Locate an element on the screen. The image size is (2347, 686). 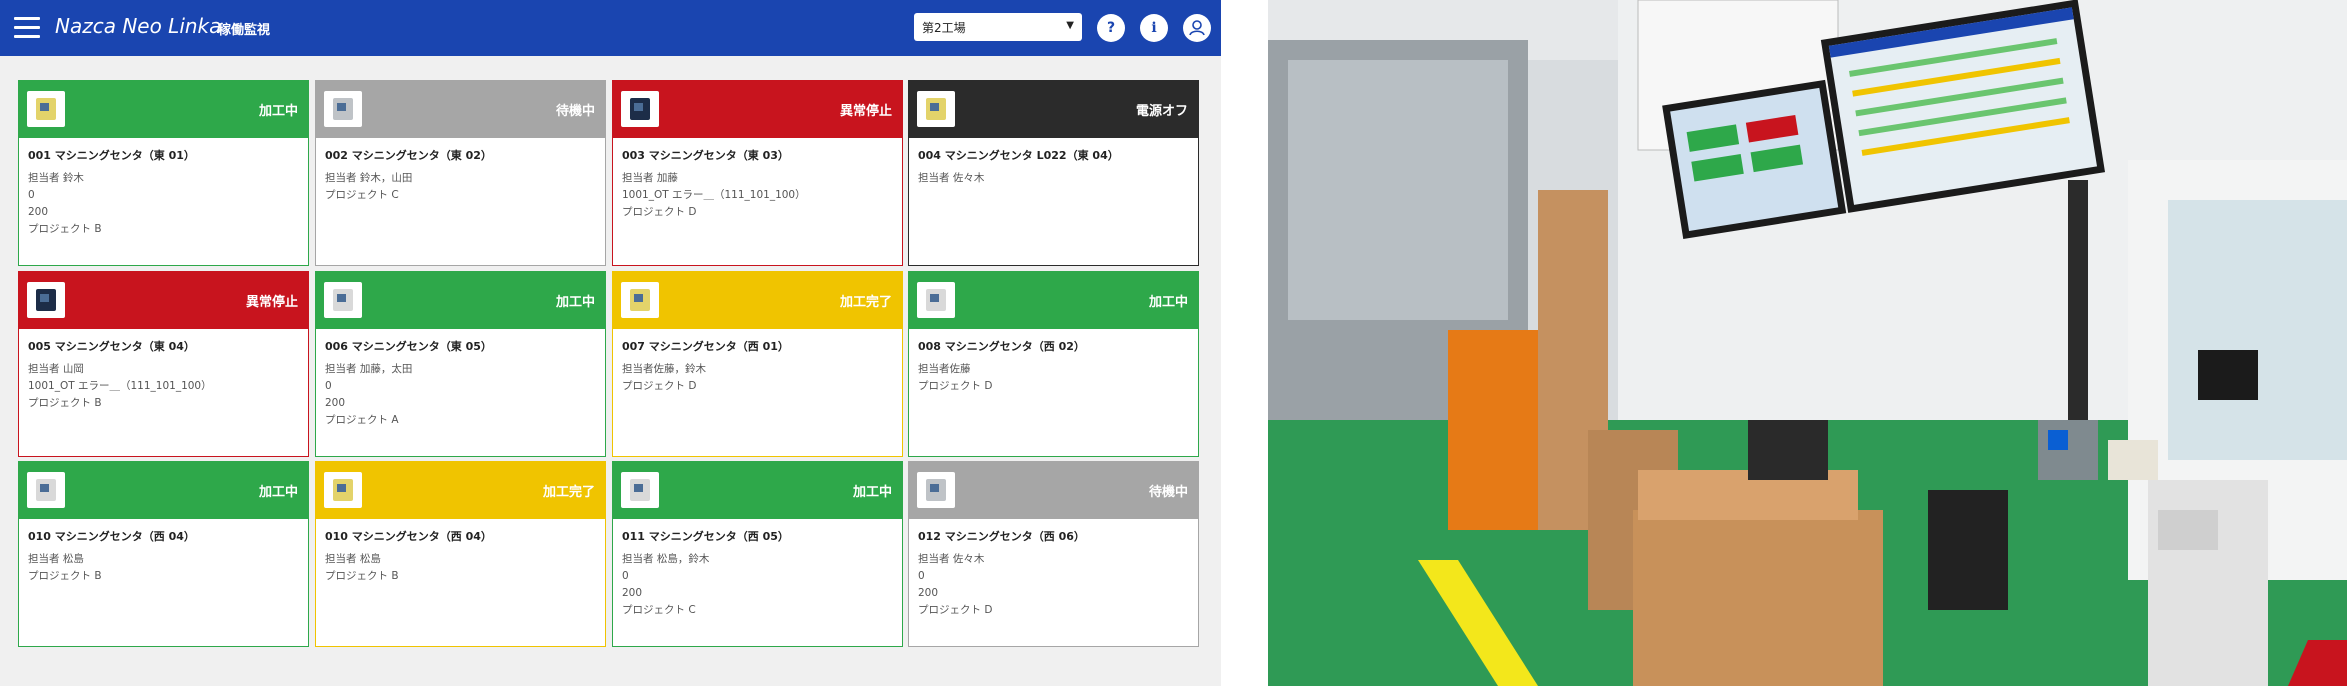
info-icon: i is located at coordinates (1154, 28).